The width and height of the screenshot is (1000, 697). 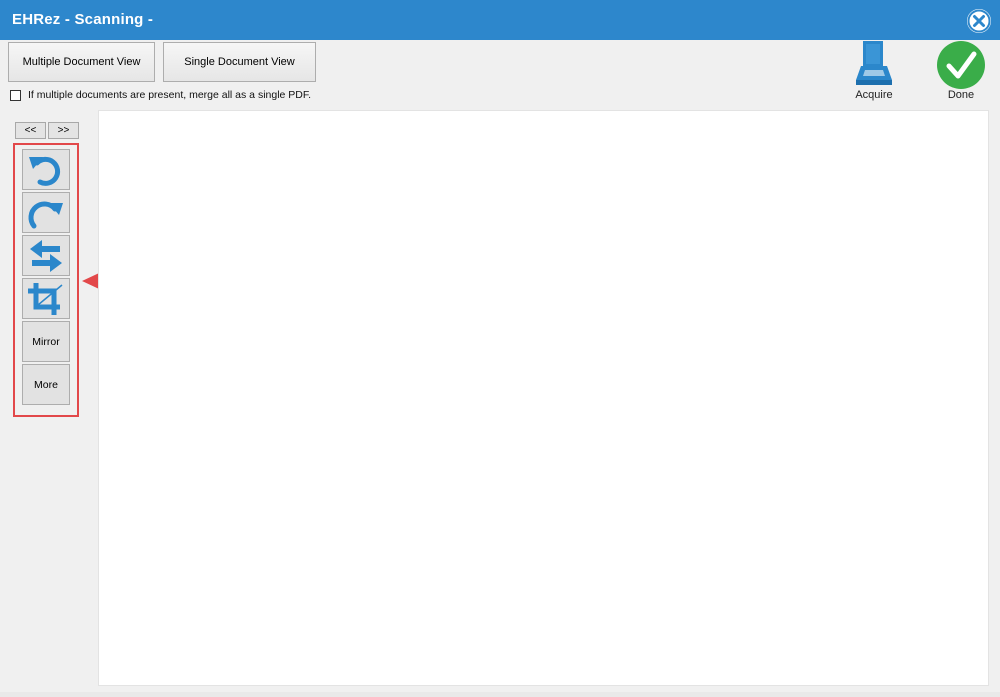 What do you see at coordinates (30, 130) in the screenshot?
I see `previous-page-button: <<` at bounding box center [30, 130].